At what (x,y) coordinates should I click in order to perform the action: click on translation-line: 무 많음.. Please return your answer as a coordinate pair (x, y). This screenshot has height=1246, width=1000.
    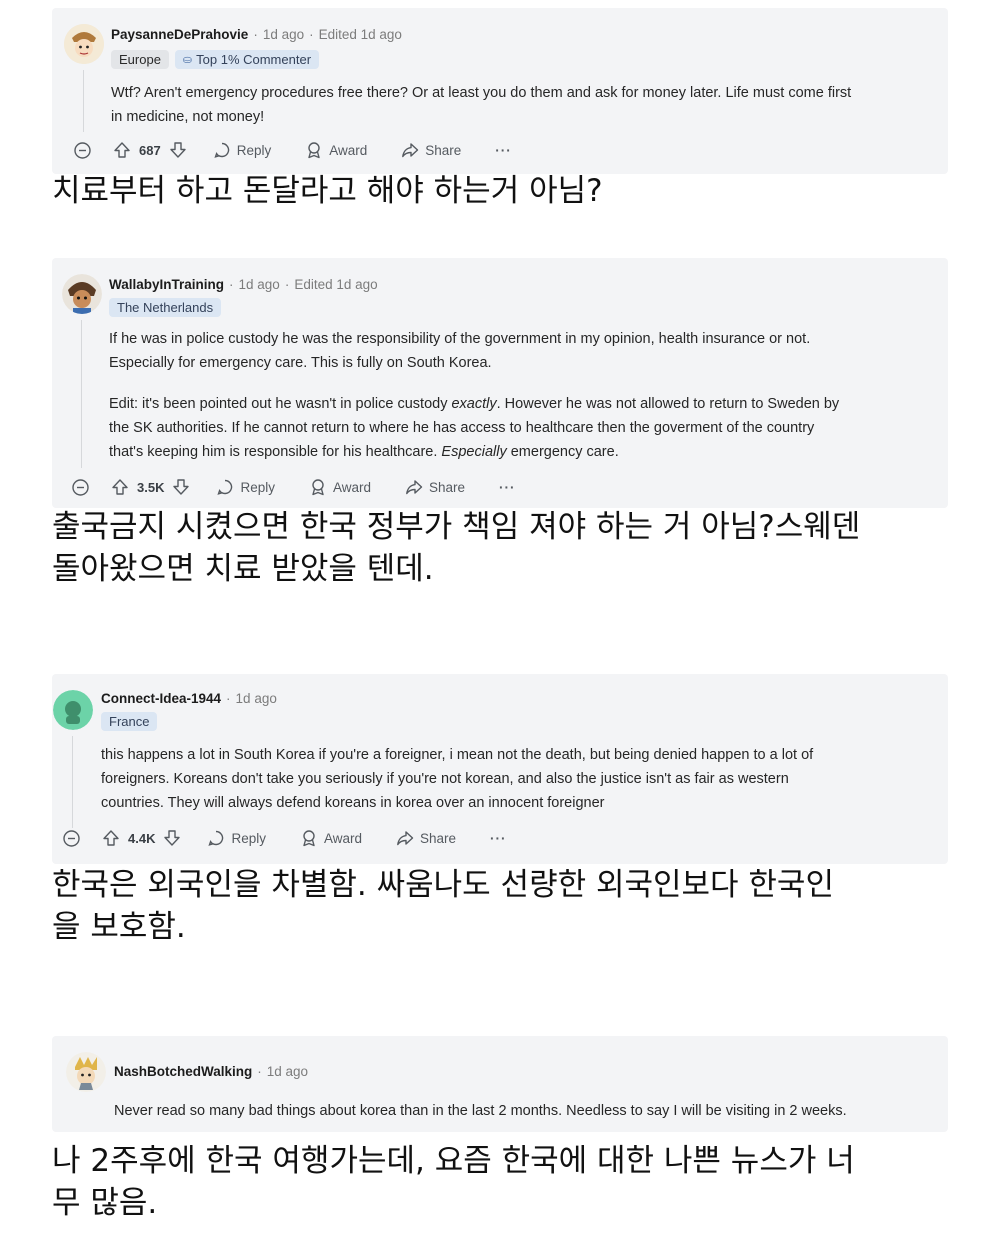
    Looking at the image, I should click on (105, 1203).